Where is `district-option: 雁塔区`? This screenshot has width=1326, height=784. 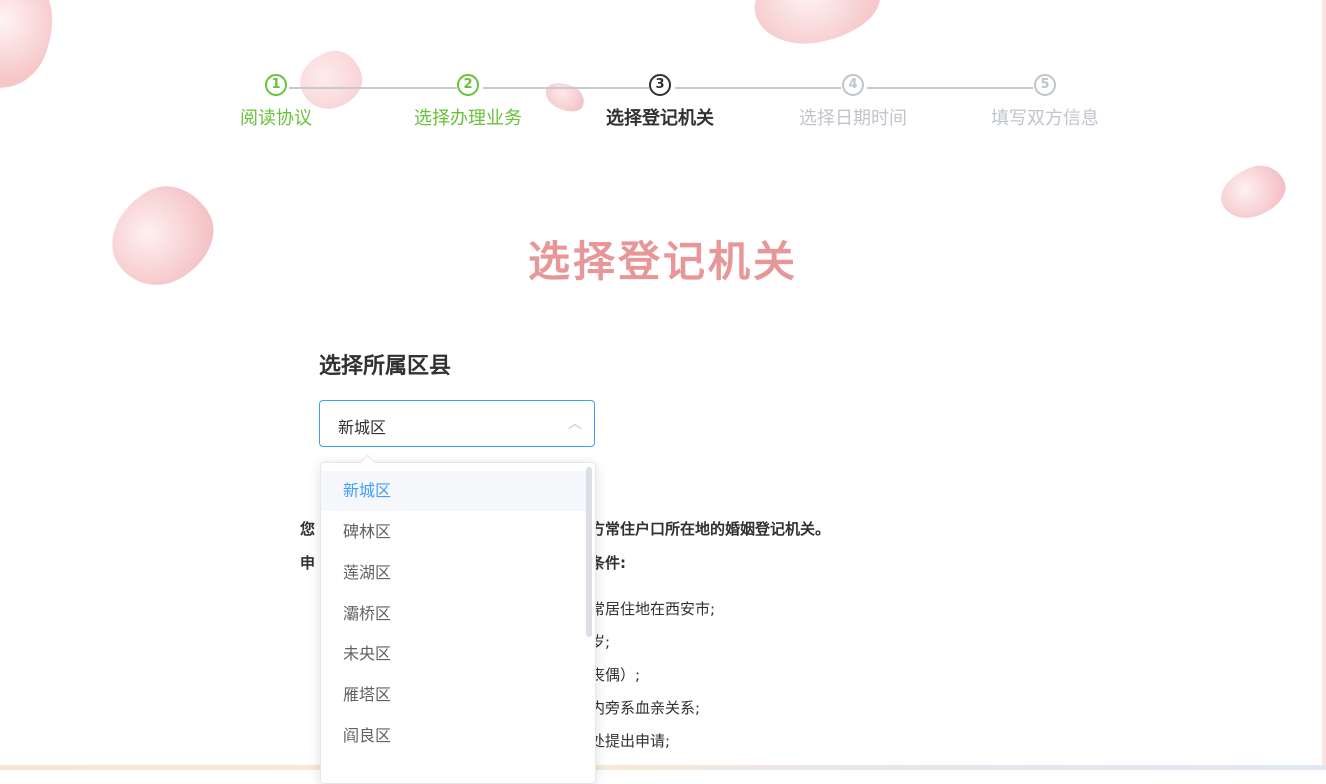
district-option: 雁塔区 is located at coordinates (454, 695).